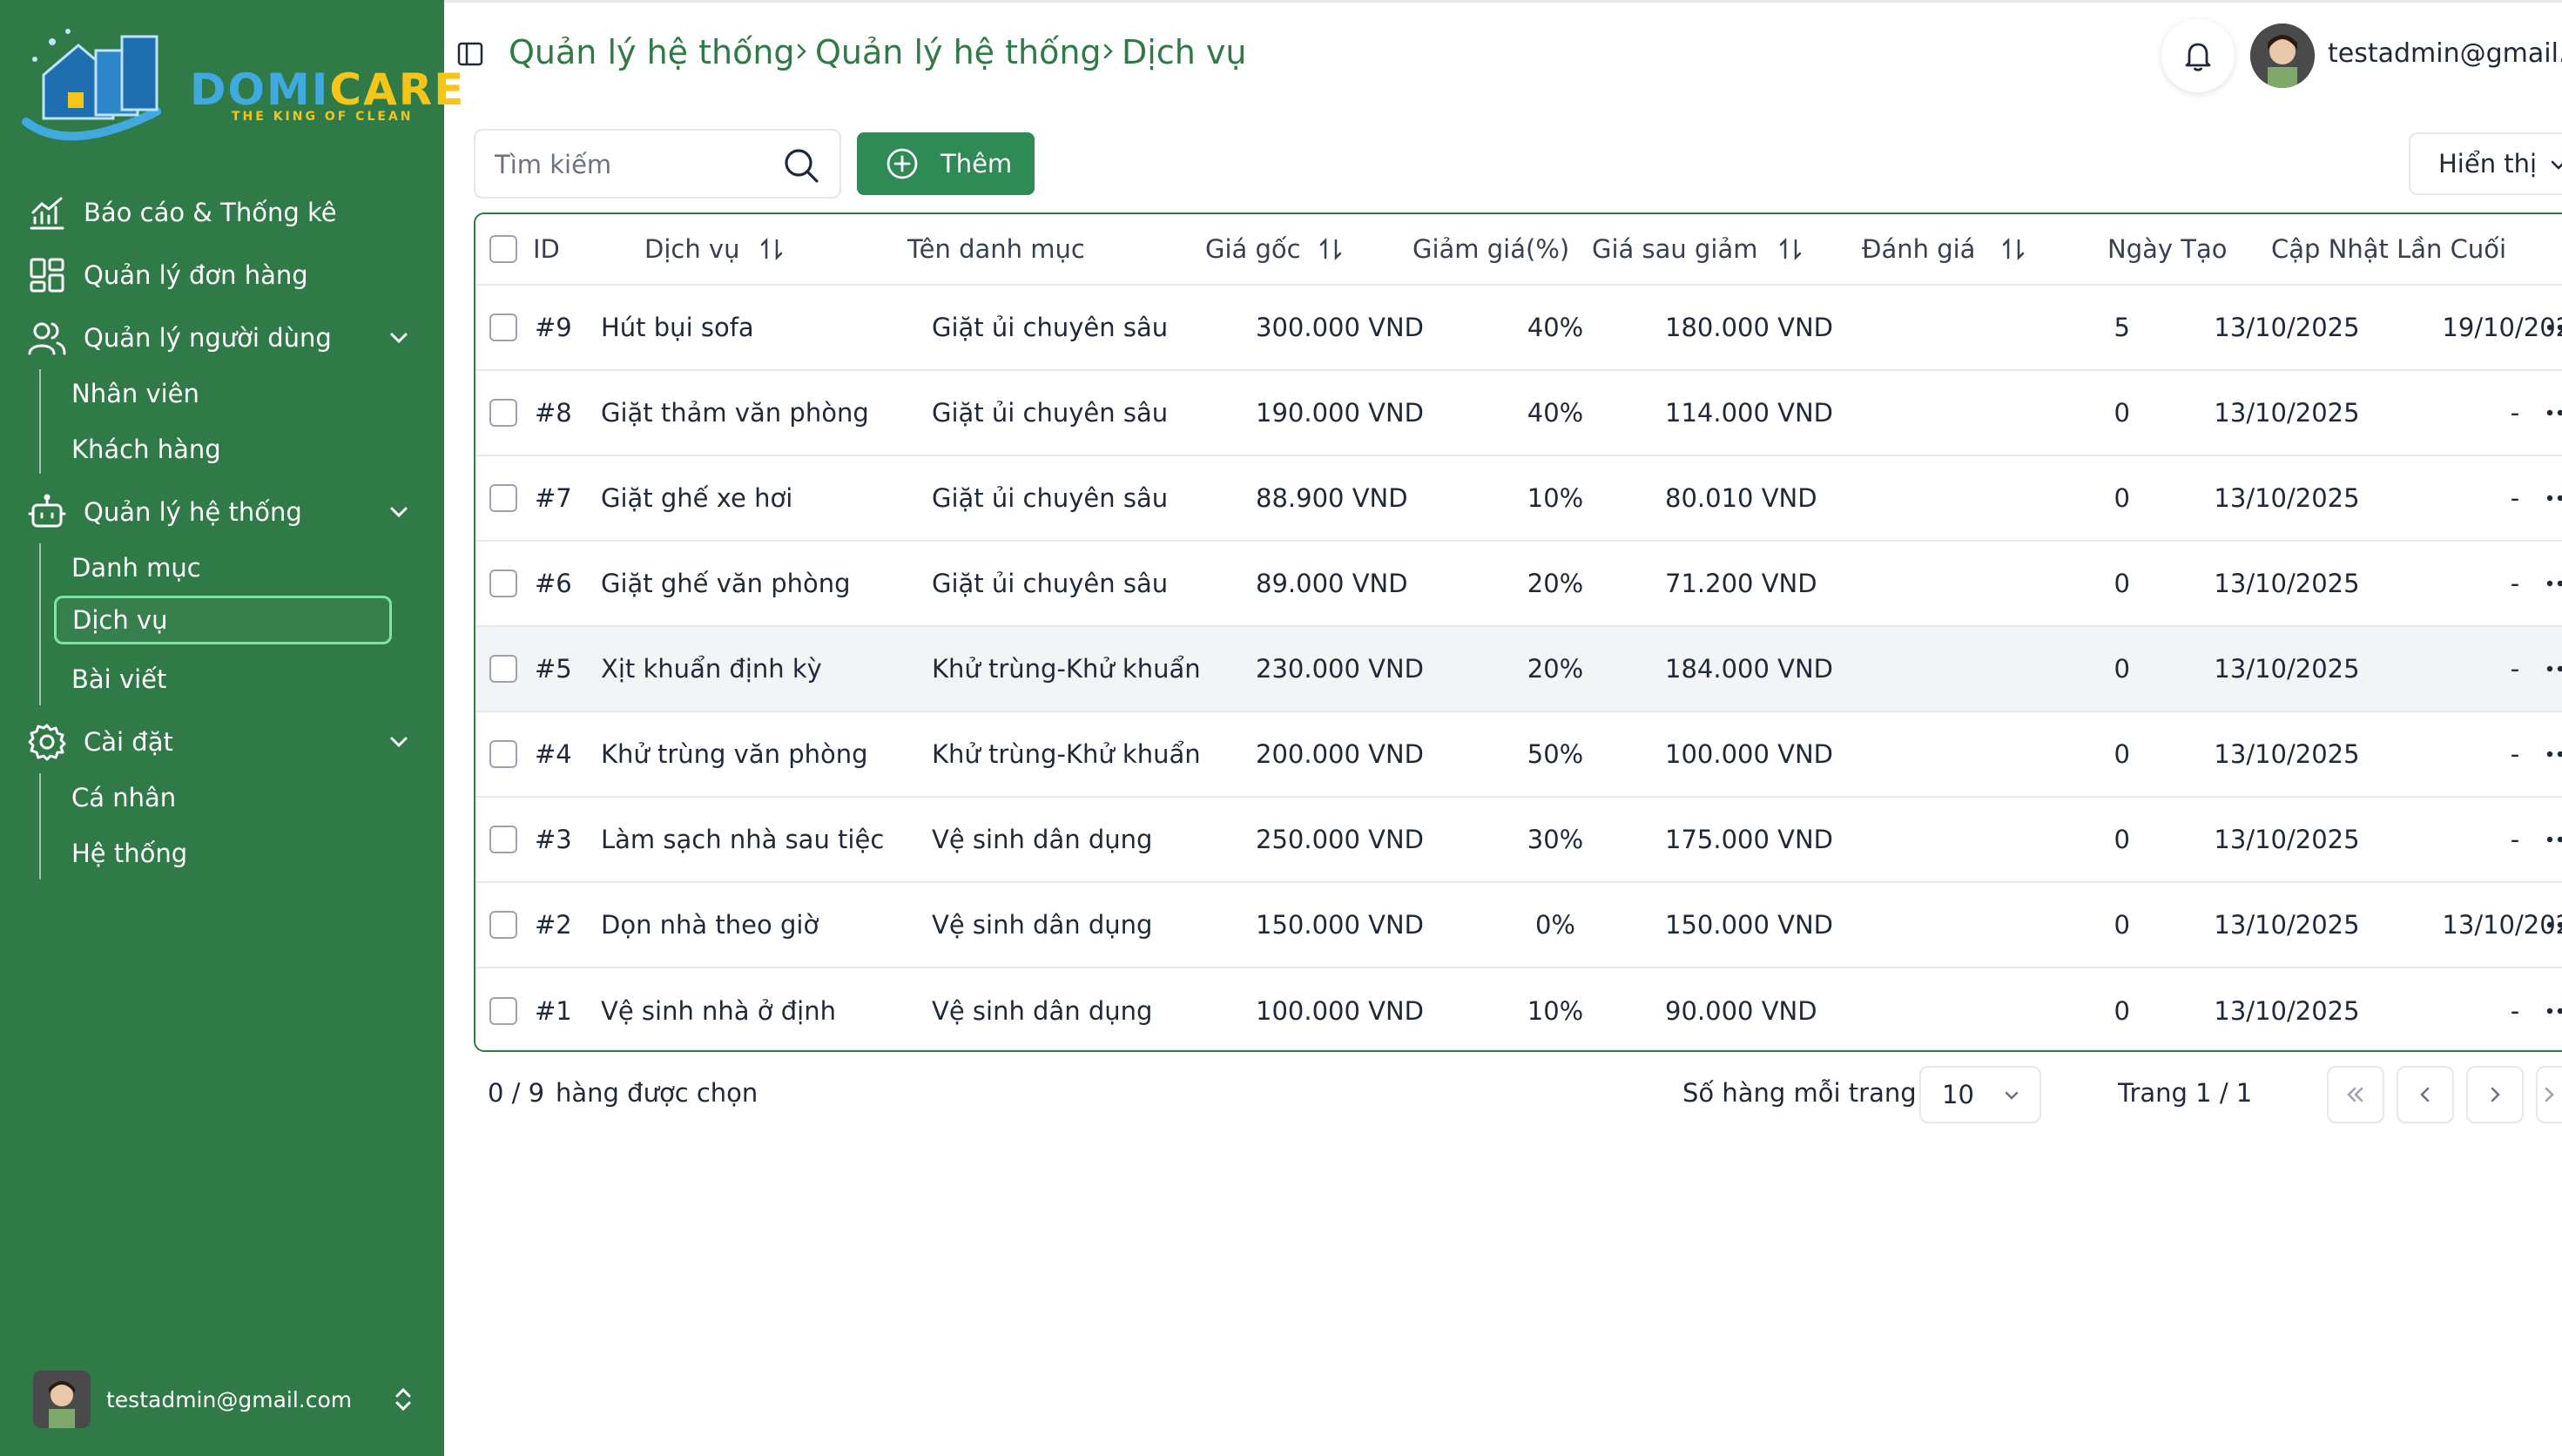 The image size is (2562, 1456). I want to click on search-input, so click(634, 164).